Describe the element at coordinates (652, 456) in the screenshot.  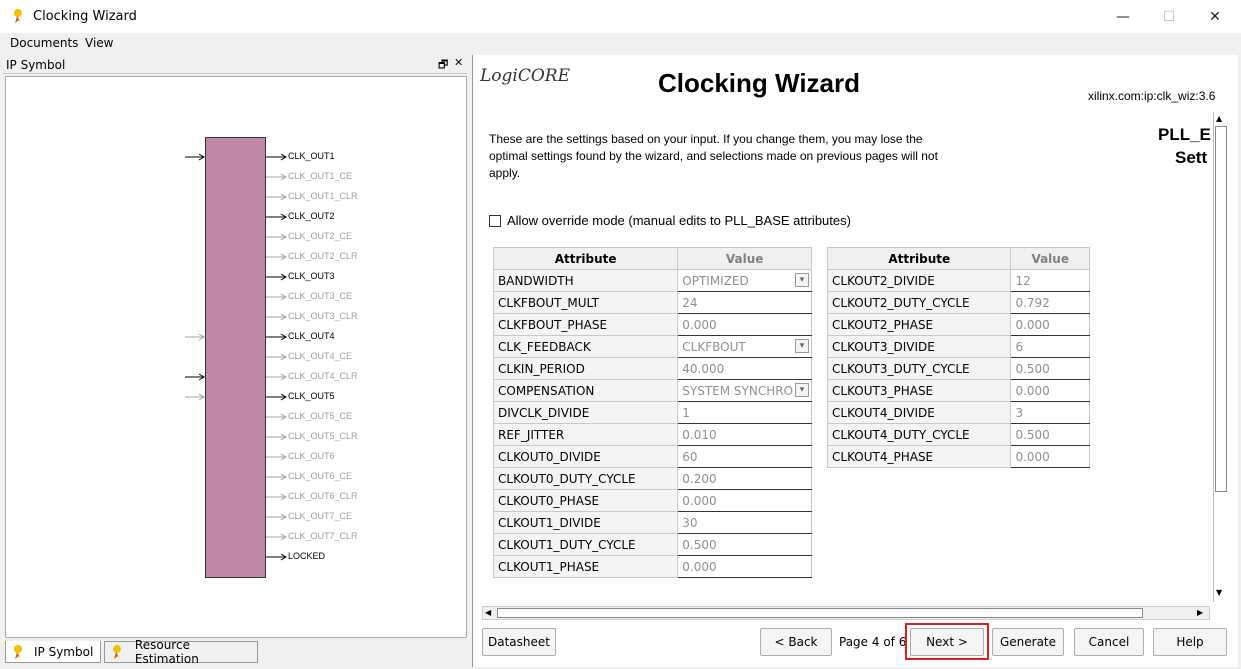
I see `table-row: CLKOUT0_DIVIDE 60` at that location.